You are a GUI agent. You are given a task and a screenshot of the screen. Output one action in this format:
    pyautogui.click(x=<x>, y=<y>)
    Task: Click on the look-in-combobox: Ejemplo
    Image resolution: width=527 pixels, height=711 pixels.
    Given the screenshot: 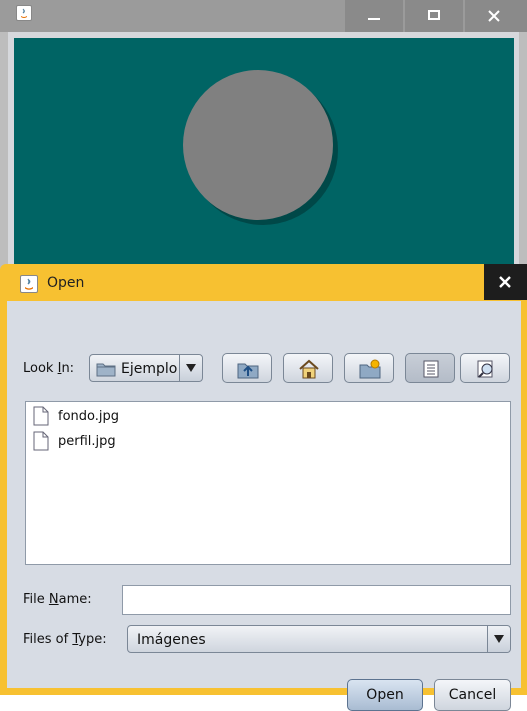 What is the action you would take?
    pyautogui.click(x=146, y=368)
    